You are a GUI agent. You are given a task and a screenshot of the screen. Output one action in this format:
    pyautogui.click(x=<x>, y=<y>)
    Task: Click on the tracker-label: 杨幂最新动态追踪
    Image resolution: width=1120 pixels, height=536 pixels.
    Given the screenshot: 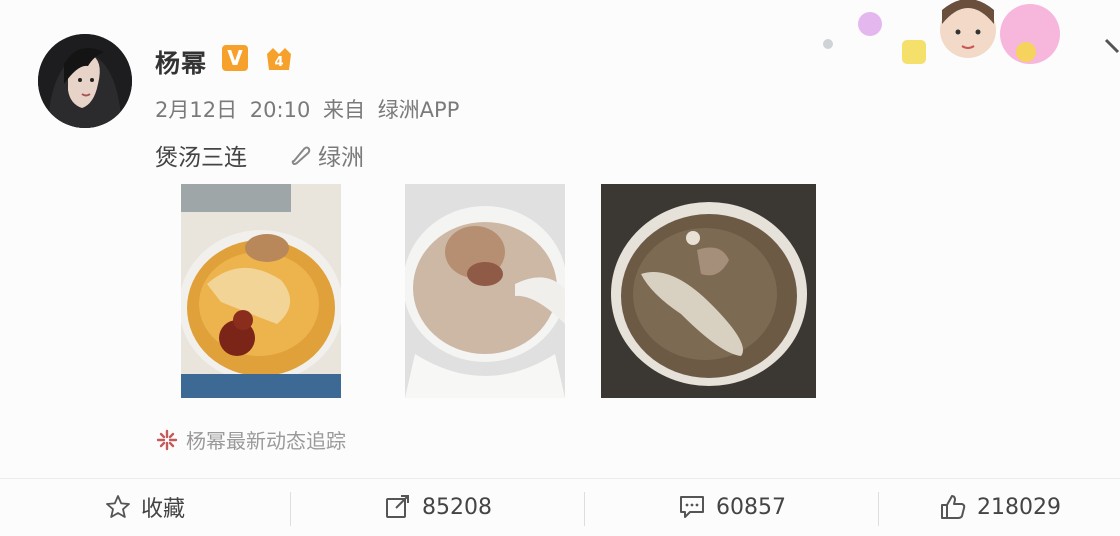 What is the action you would take?
    pyautogui.click(x=266, y=441)
    